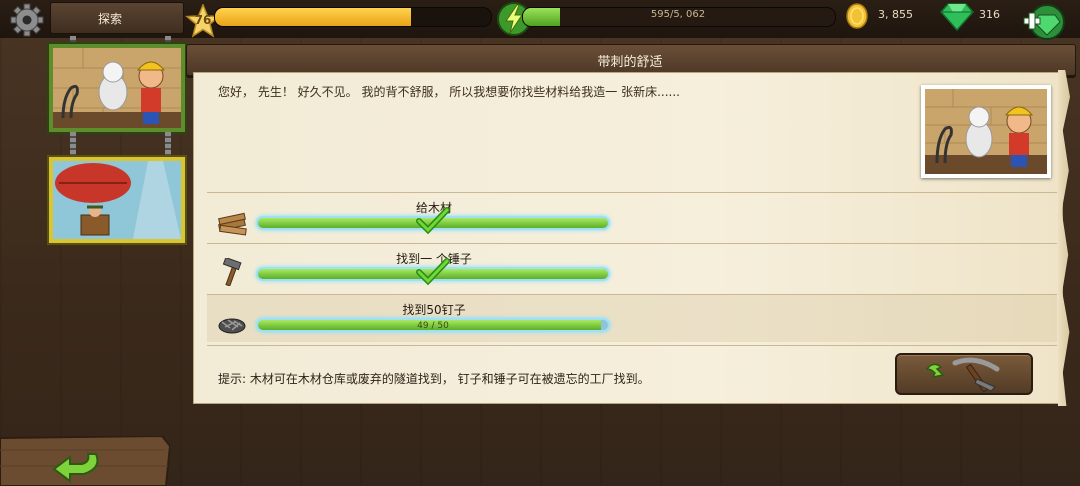 The width and height of the screenshot is (1080, 486). I want to click on quest-thumbnail-selected, so click(117, 88).